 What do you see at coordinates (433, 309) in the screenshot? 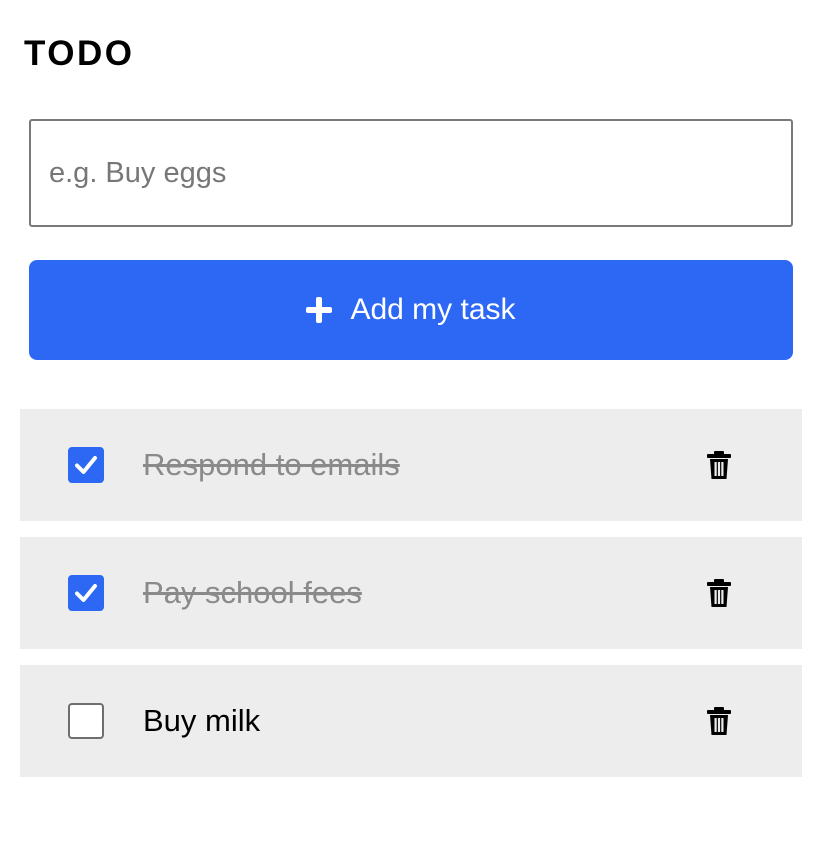
I see `add-task-button-label: Add my task` at bounding box center [433, 309].